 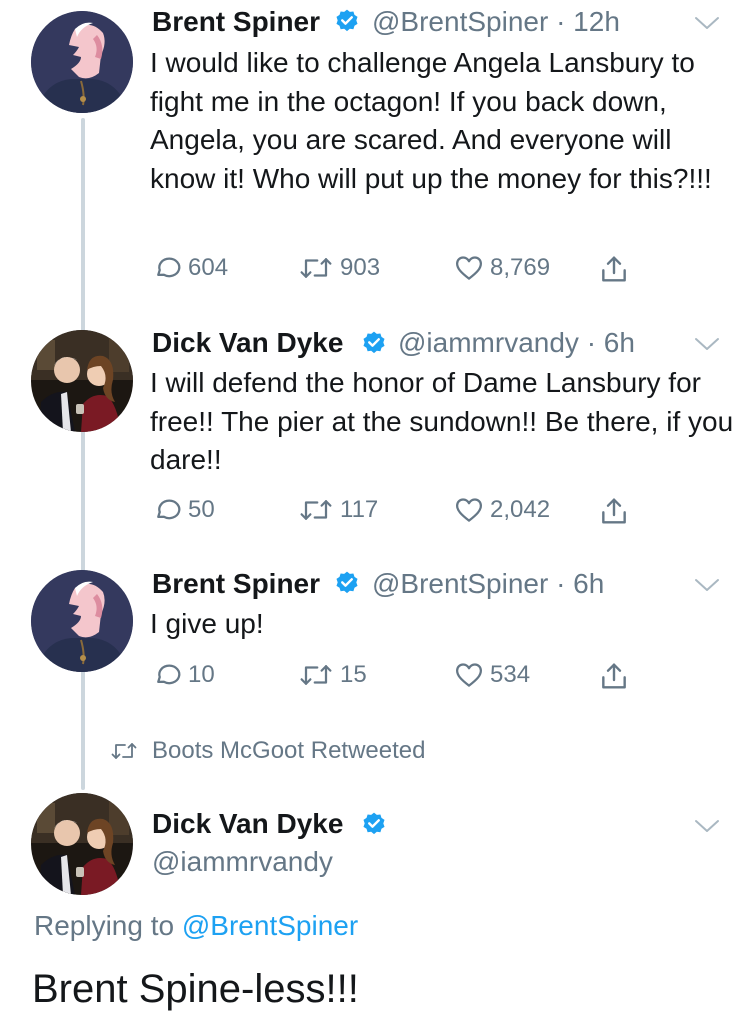 What do you see at coordinates (270, 925) in the screenshot?
I see `mention-link: @BrentSpiner` at bounding box center [270, 925].